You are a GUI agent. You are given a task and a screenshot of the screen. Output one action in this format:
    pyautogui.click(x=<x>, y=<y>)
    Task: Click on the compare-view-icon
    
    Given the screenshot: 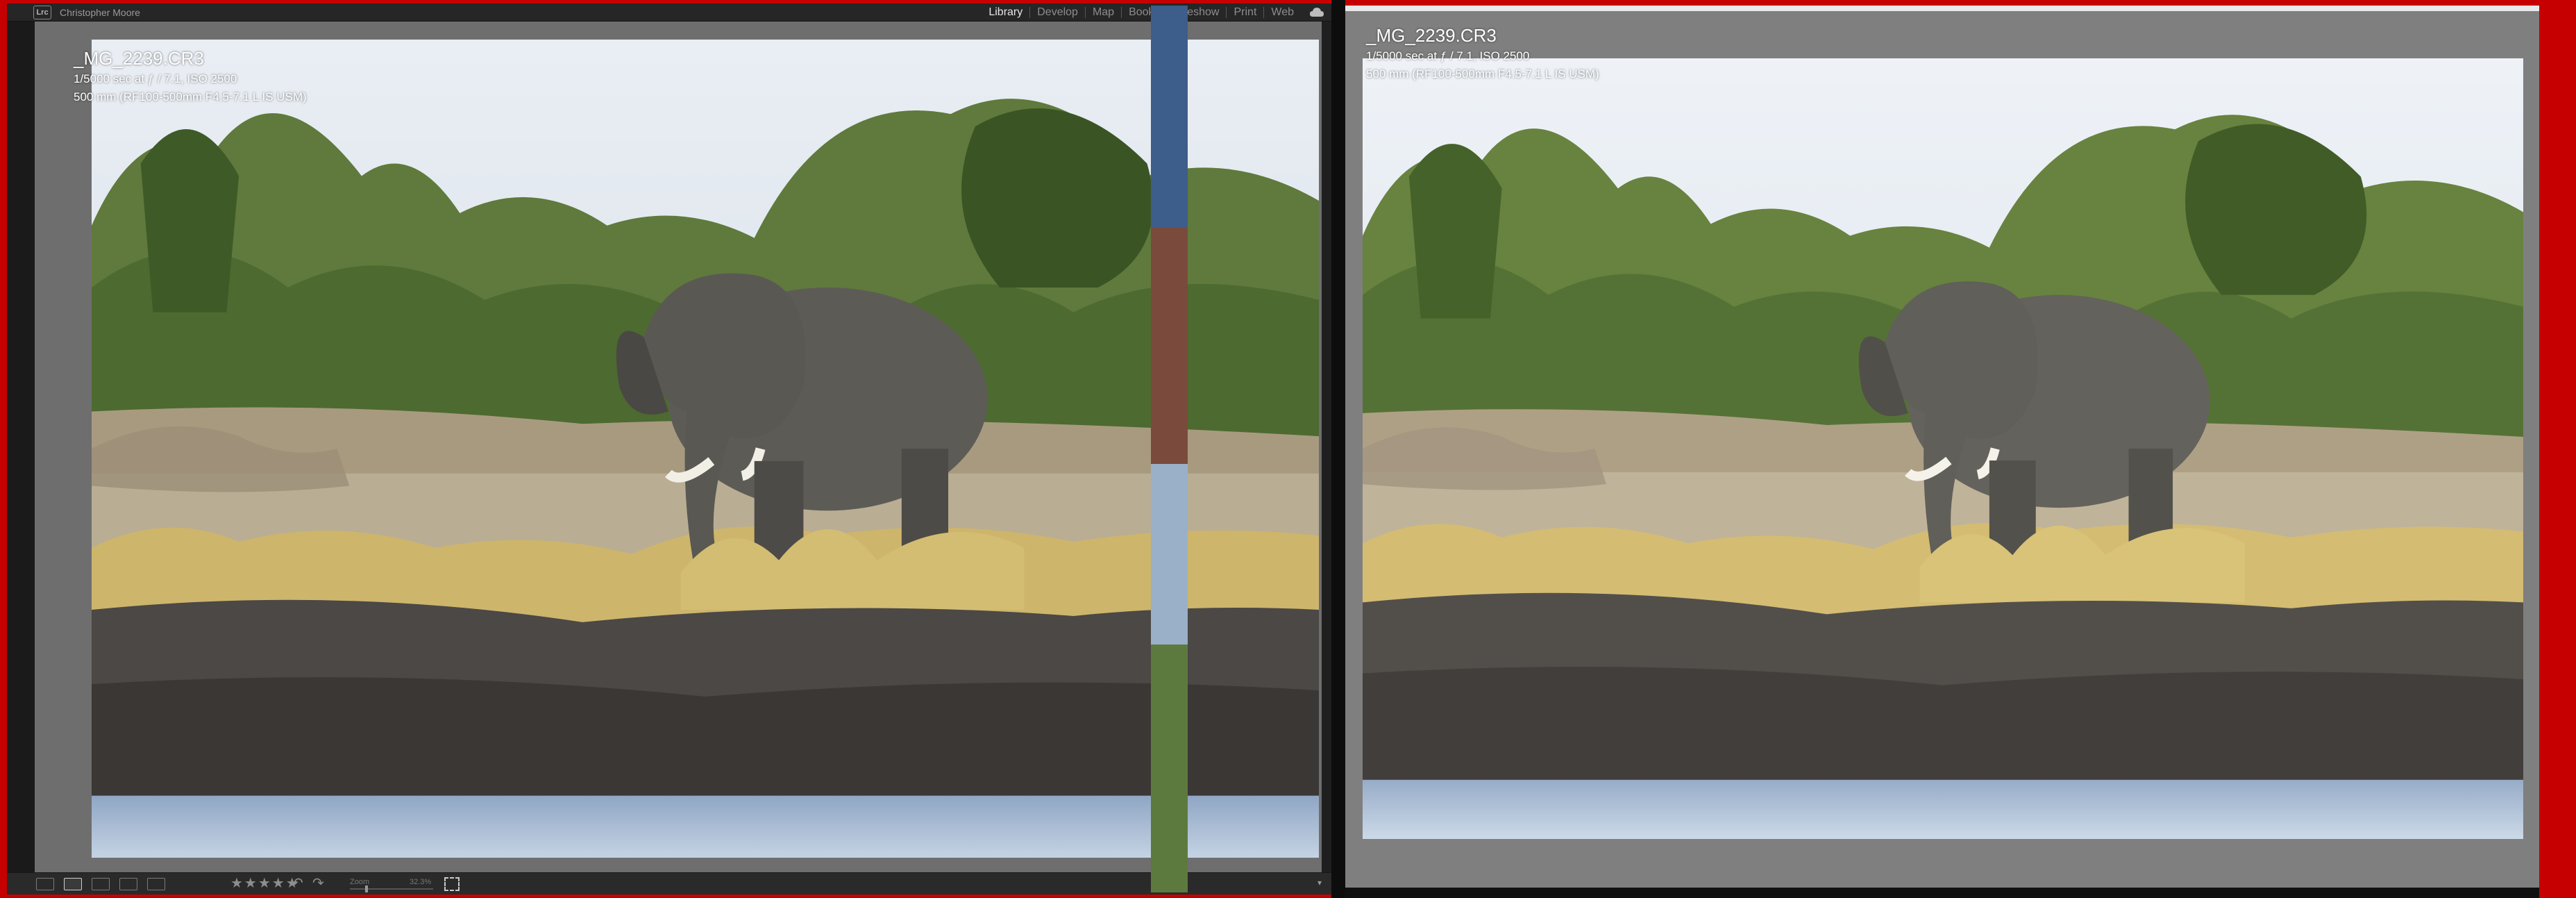 What is the action you would take?
    pyautogui.click(x=101, y=884)
    